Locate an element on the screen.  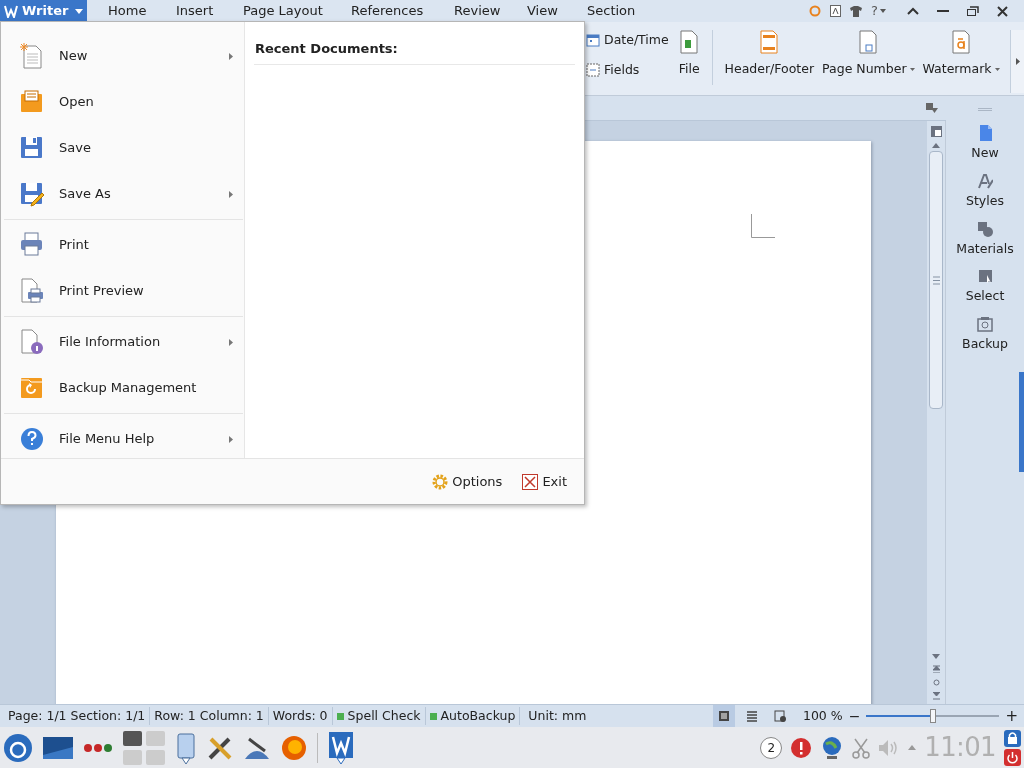
status-text: Words: 0 is located at coordinates (300, 715).